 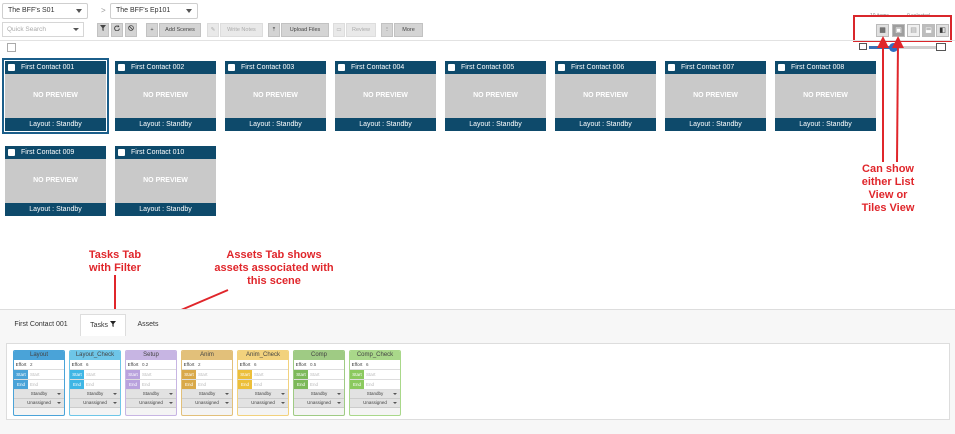 I want to click on effort-value: 0.5, so click(x=313, y=364).